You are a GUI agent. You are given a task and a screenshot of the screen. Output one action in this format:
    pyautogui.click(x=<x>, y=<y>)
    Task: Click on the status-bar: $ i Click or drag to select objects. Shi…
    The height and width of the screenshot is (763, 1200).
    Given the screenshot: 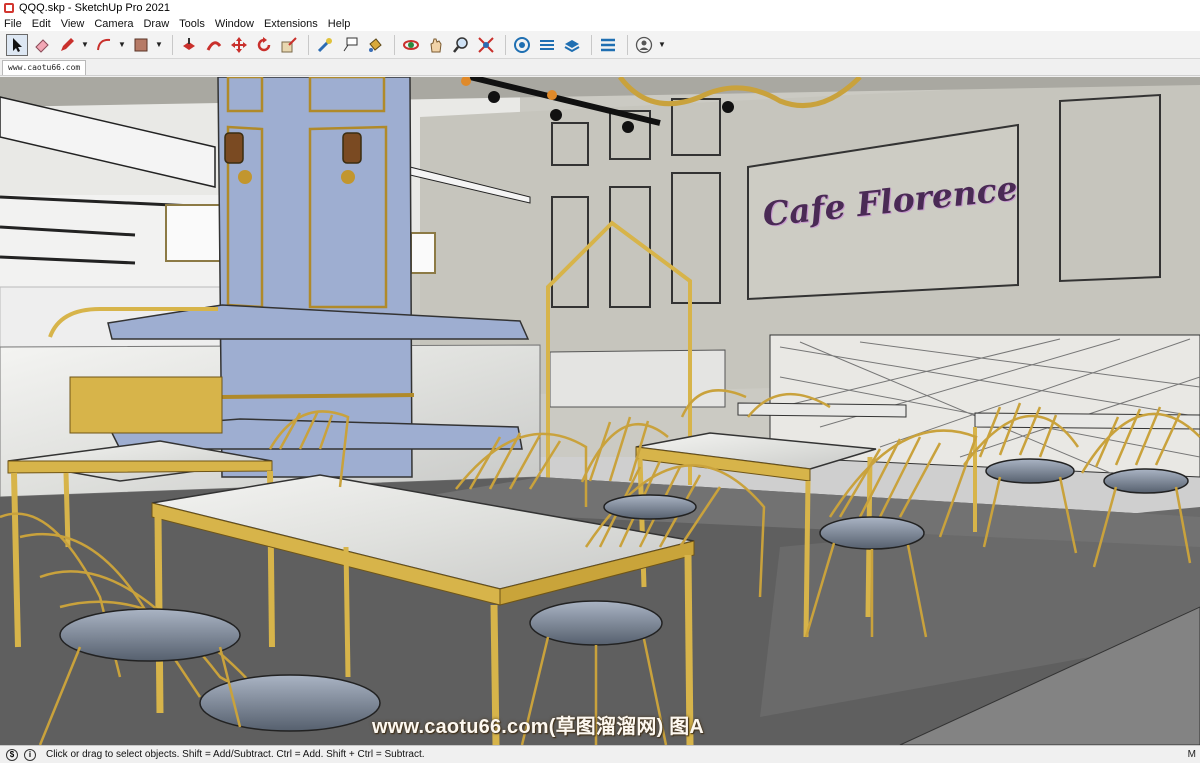 What is the action you would take?
    pyautogui.click(x=600, y=754)
    